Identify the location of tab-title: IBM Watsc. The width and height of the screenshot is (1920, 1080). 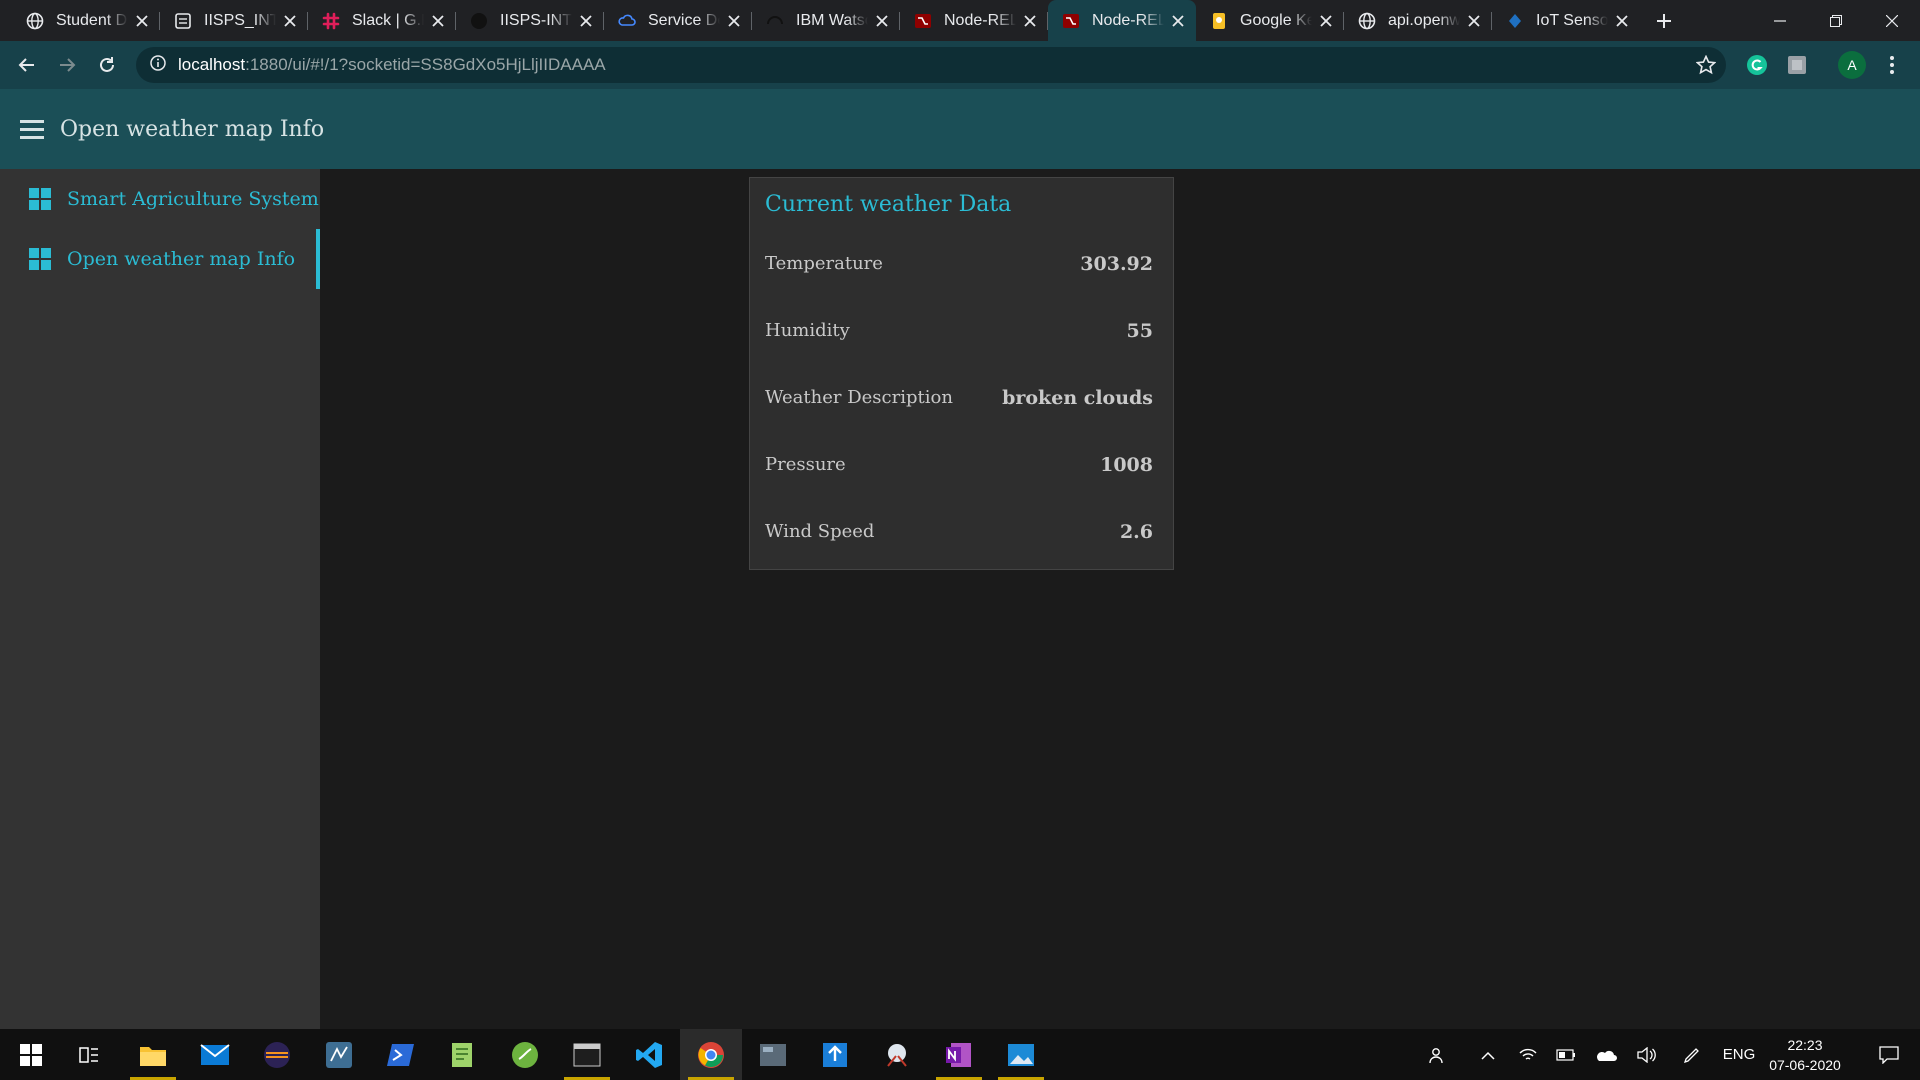
(832, 20).